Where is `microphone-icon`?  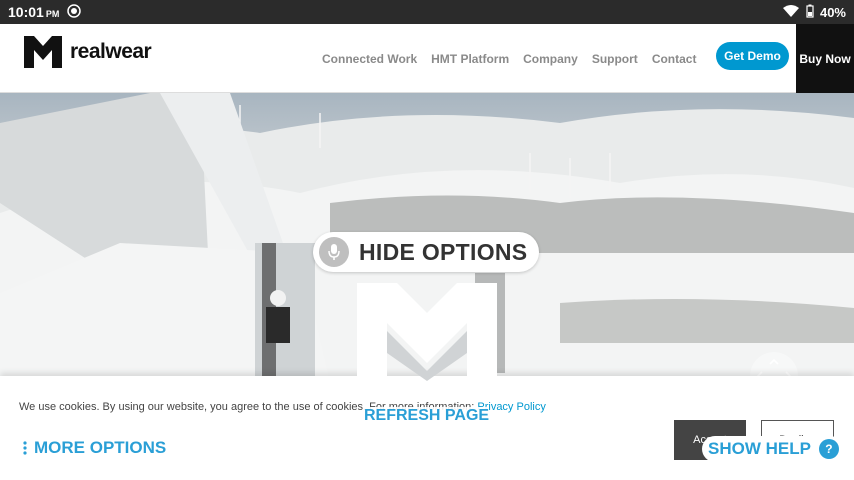
microphone-icon is located at coordinates (334, 252).